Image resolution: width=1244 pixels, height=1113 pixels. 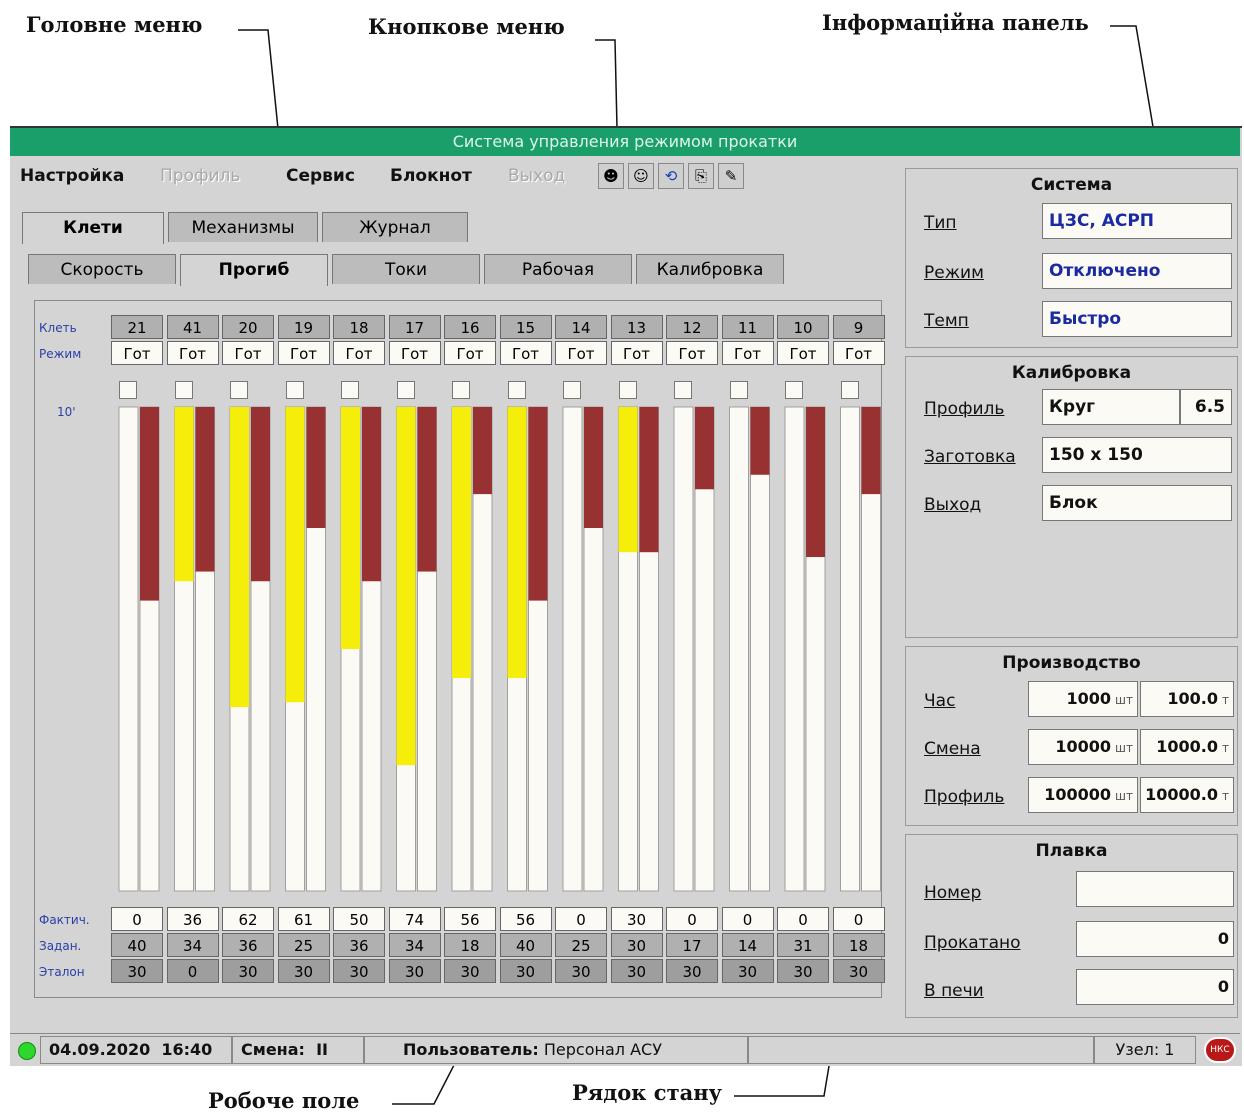 What do you see at coordinates (701, 176) in the screenshot?
I see `document-up-icon: ⎘` at bounding box center [701, 176].